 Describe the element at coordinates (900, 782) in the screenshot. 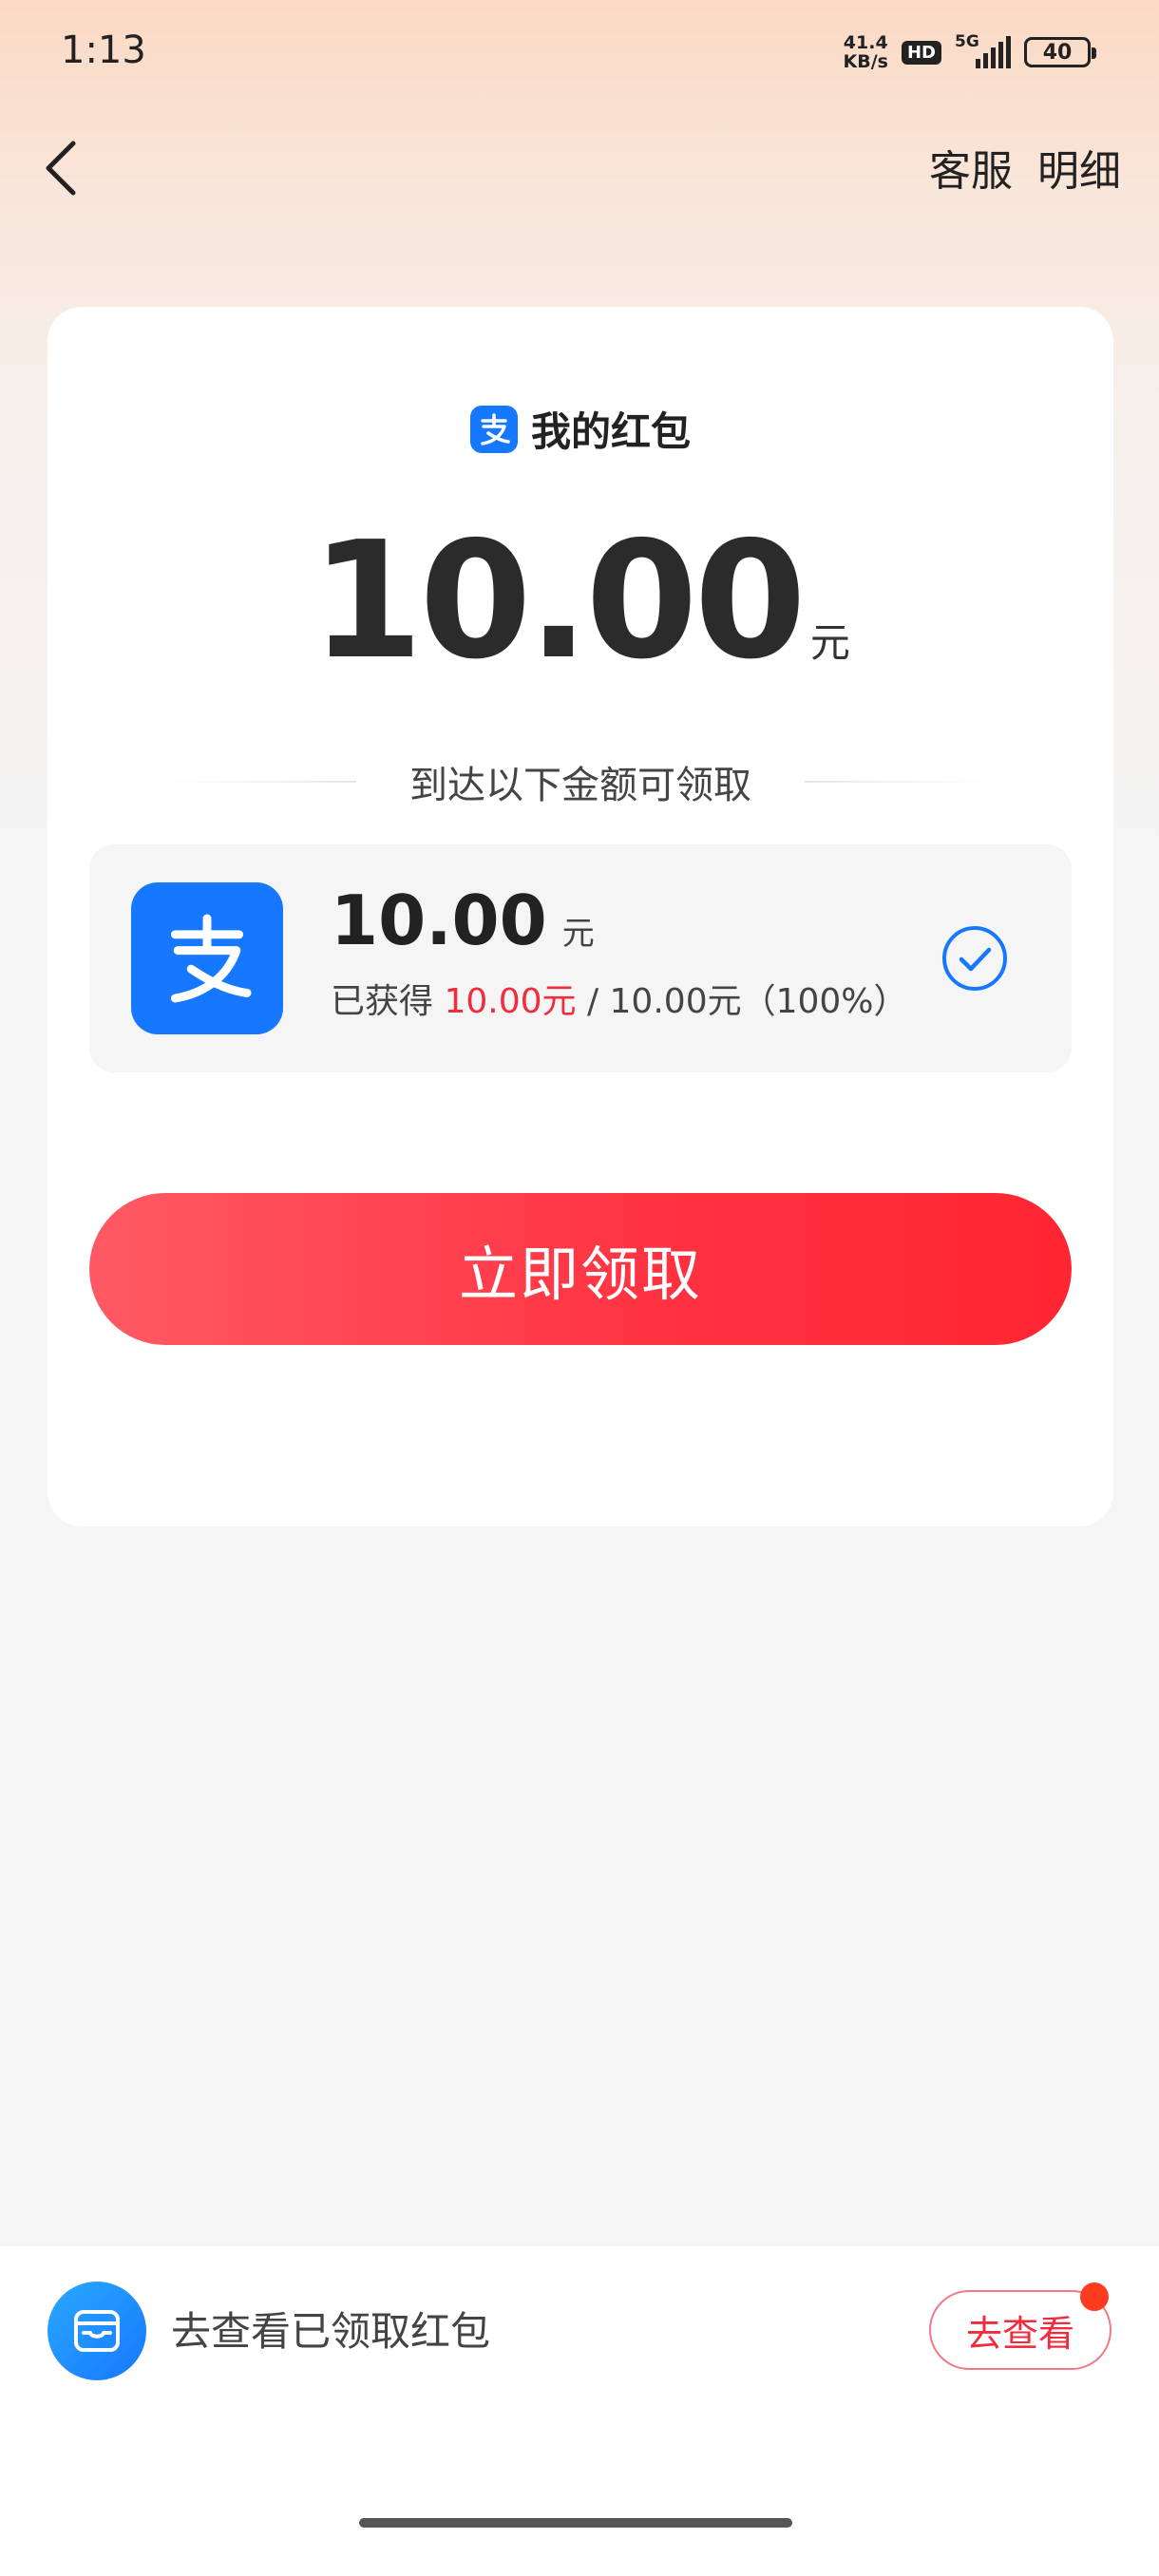

I see `divider-line-right` at that location.